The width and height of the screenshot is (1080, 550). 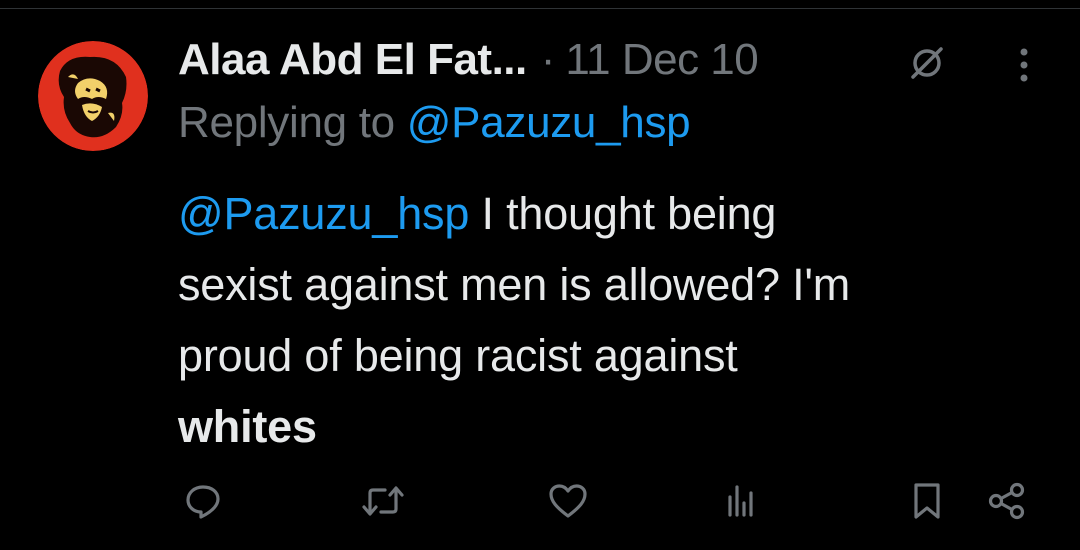 I want to click on body-line-1: @Pazuzu_hsp I thought being, so click(x=618, y=213).